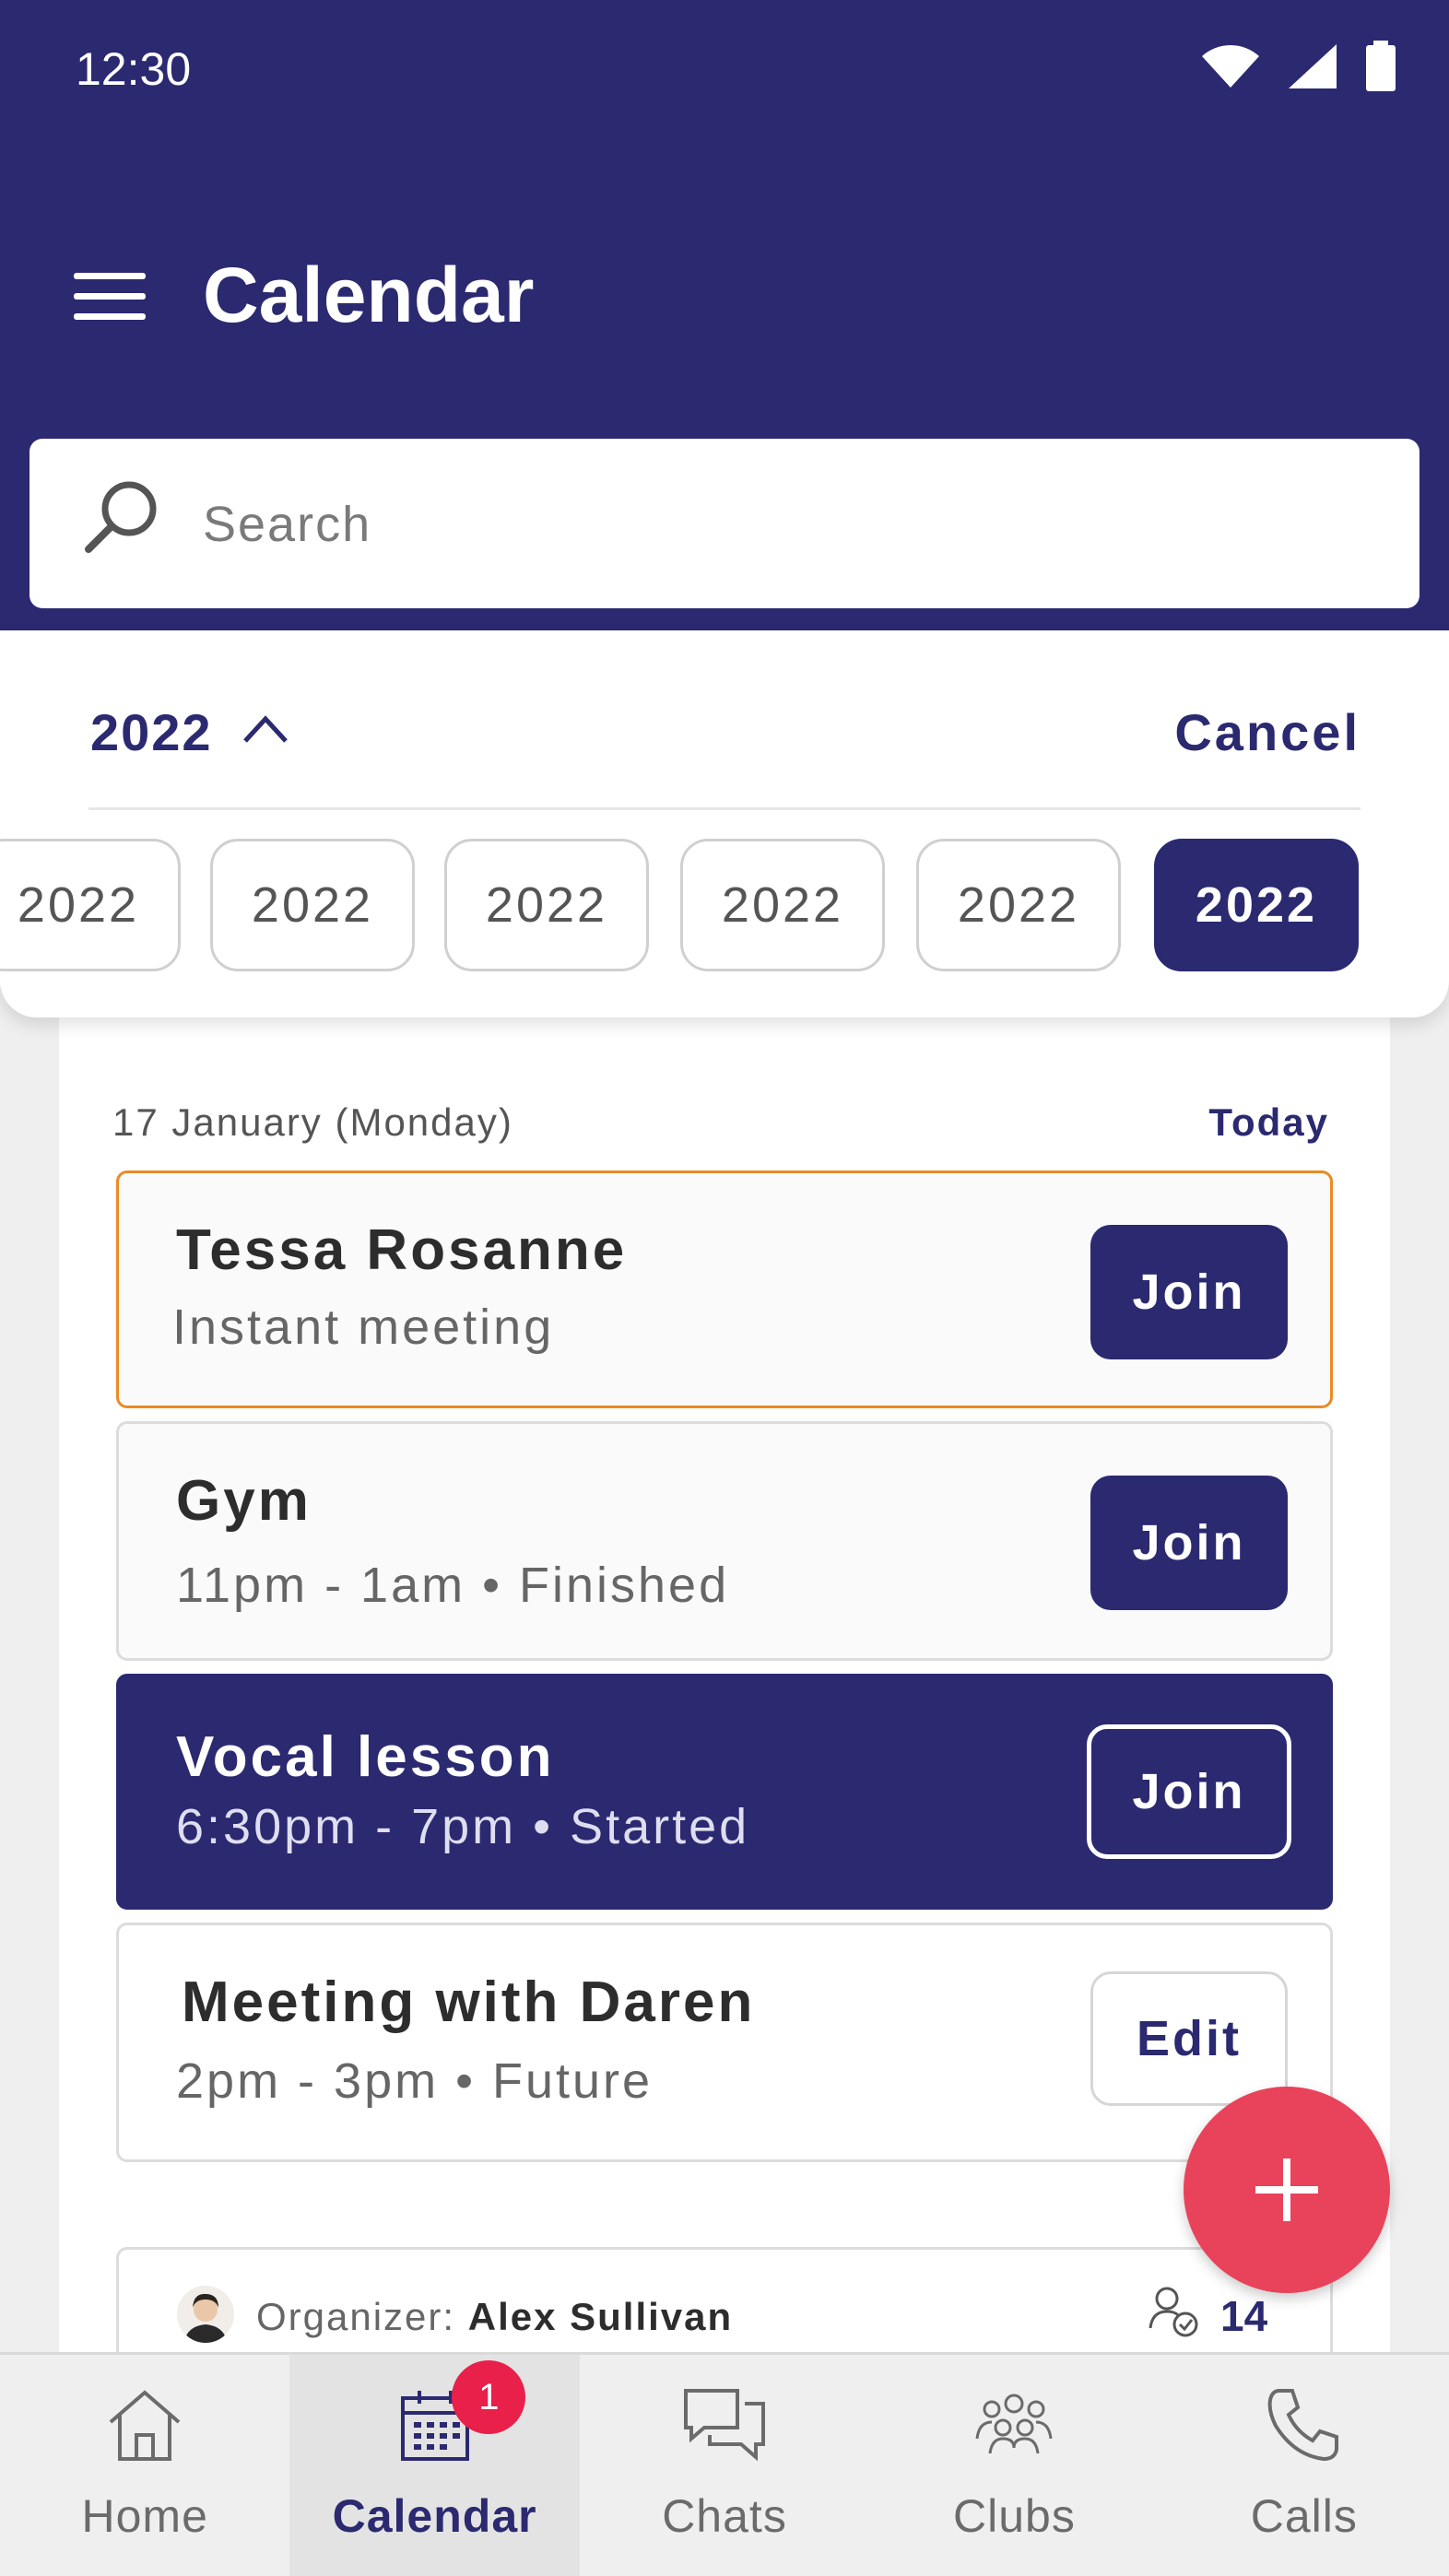  What do you see at coordinates (724, 1792) in the screenshot?
I see `event-item: Vocal lesson 6:30pm - 7pm • Started Join` at bounding box center [724, 1792].